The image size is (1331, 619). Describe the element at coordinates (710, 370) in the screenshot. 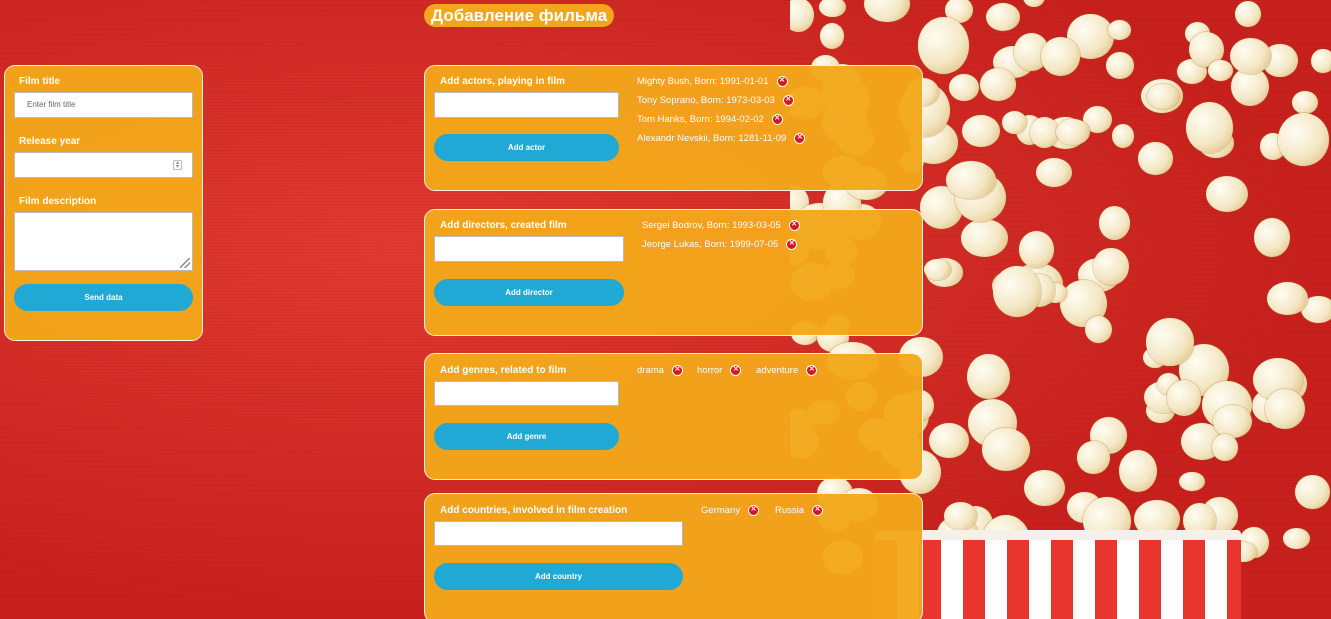

I see `genre-tag-label: horror` at that location.